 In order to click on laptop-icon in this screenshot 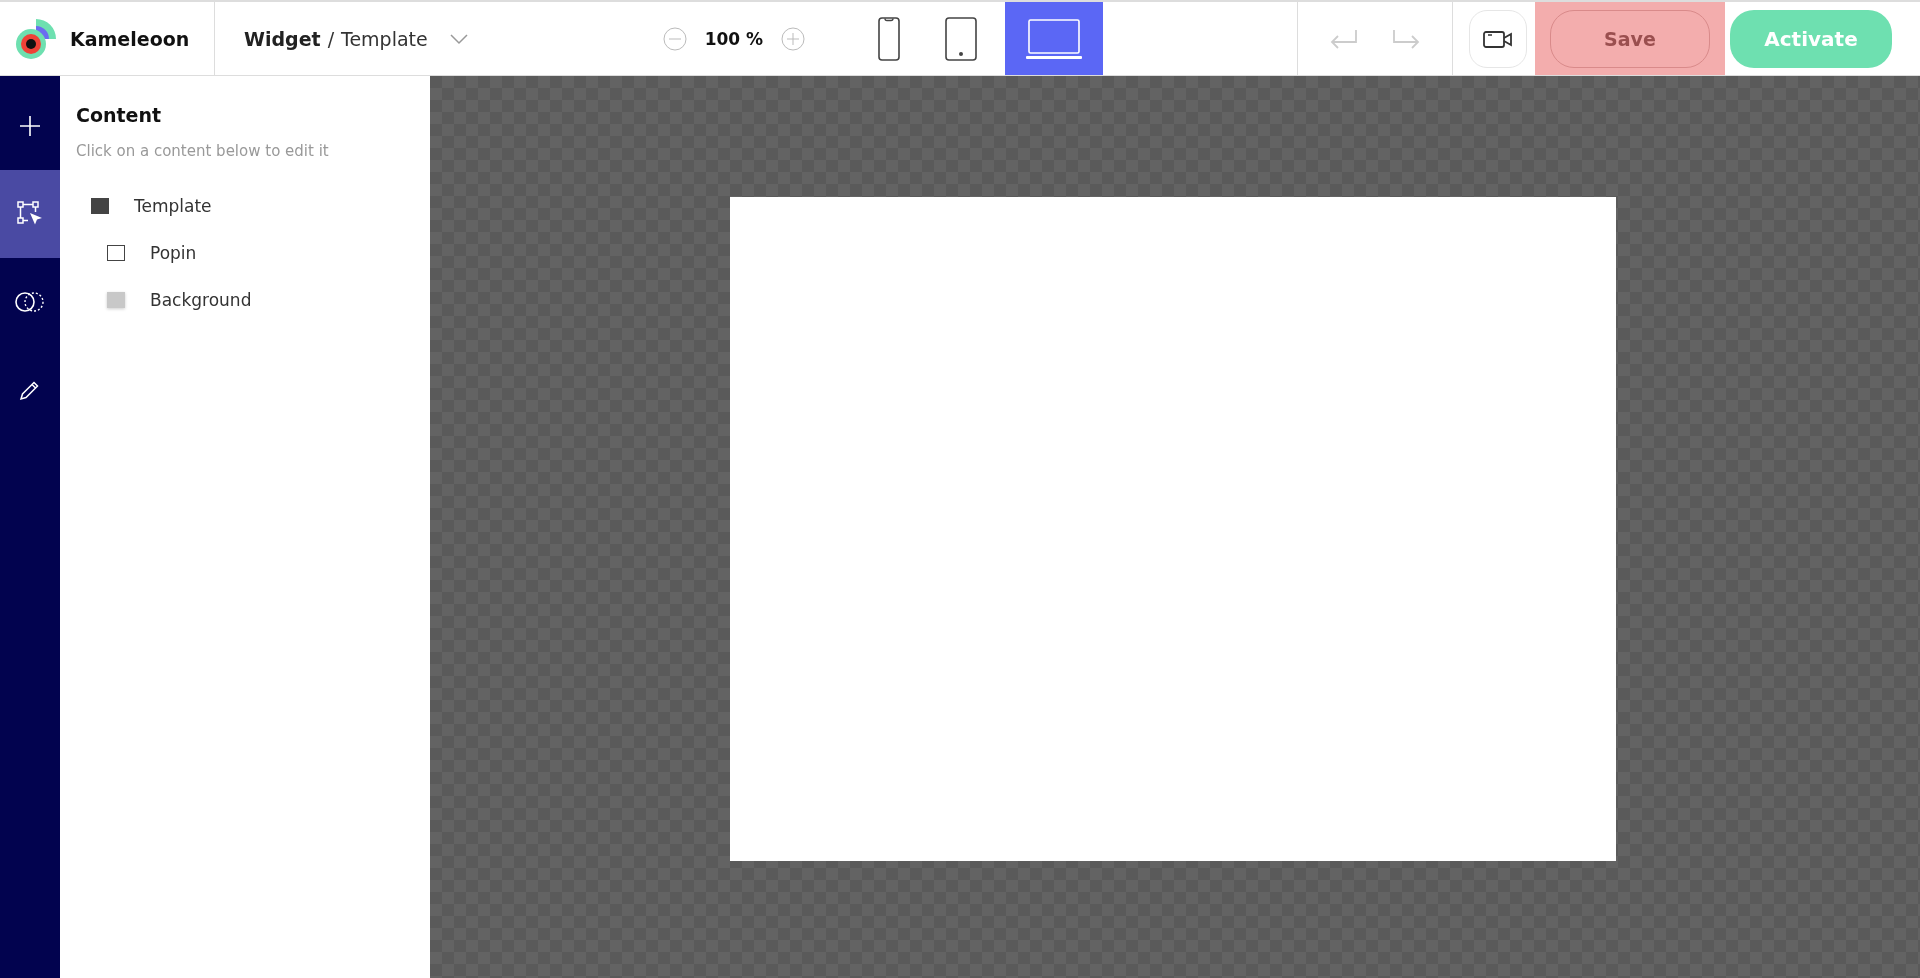, I will do `click(1054, 38)`.